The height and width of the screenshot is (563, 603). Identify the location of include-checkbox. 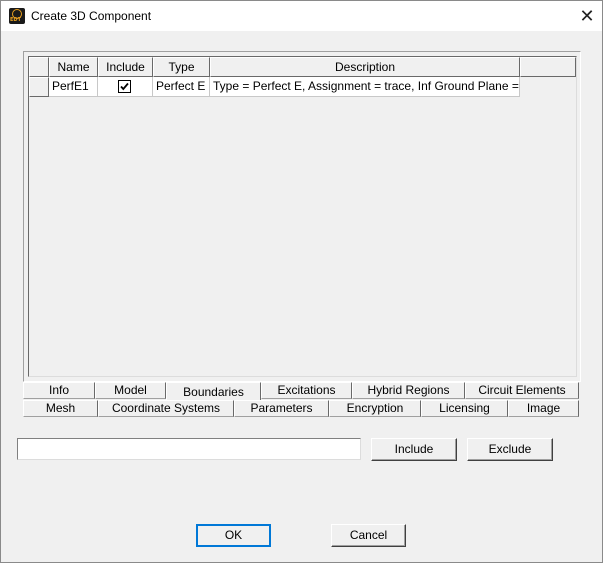
(124, 86).